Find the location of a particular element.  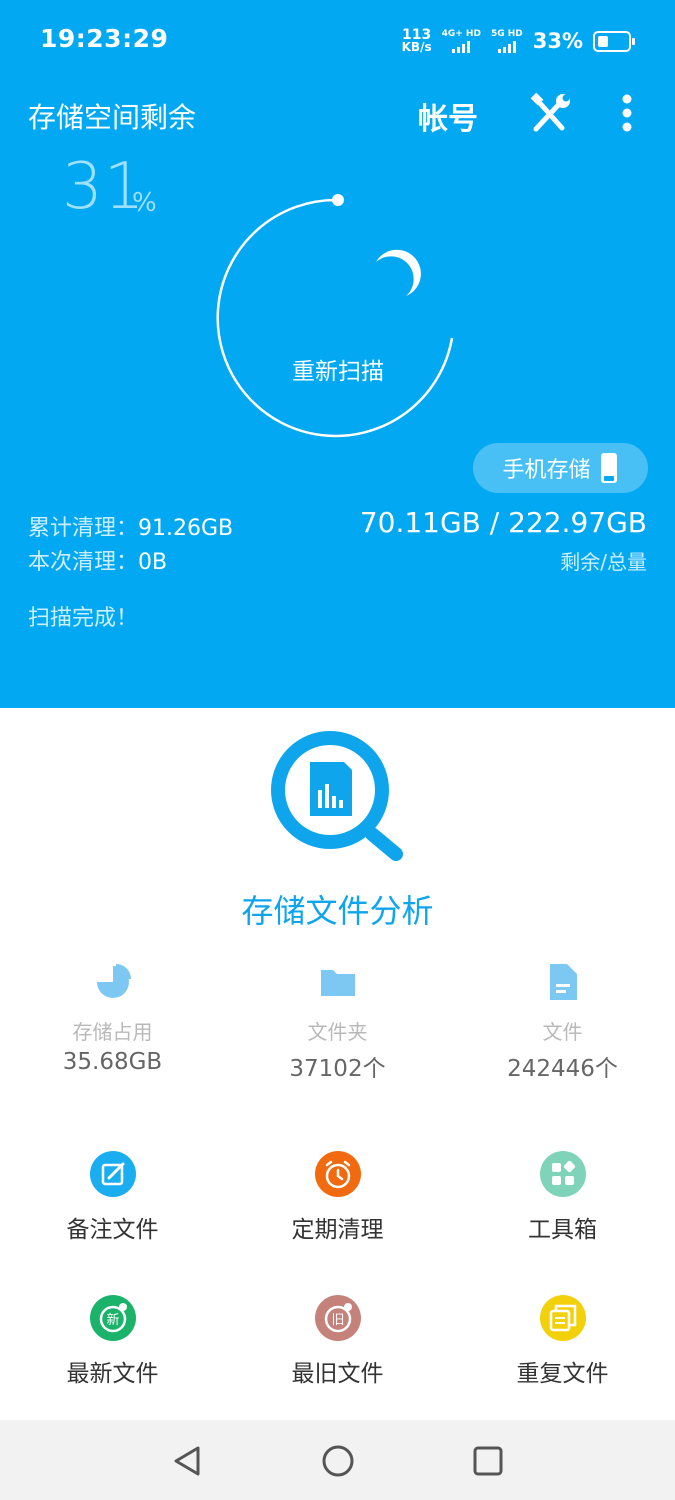

feature-newest-files: 新 最新文件 is located at coordinates (112, 1341).